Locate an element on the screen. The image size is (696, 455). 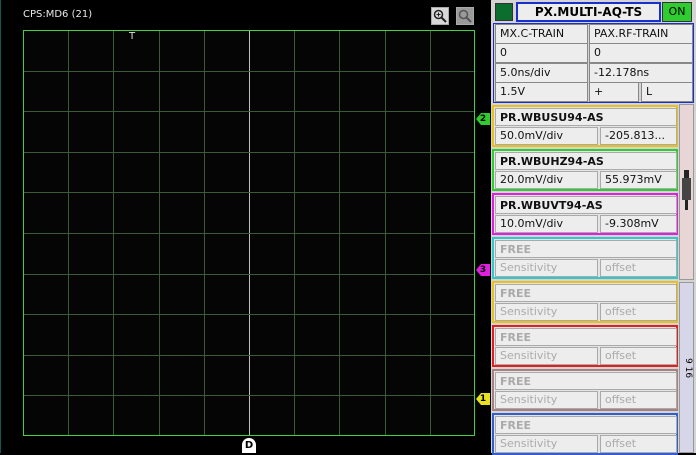
channel-box: PR.WBUHZ94-AS 20.0mV/div 55.973mV is located at coordinates (585, 170).